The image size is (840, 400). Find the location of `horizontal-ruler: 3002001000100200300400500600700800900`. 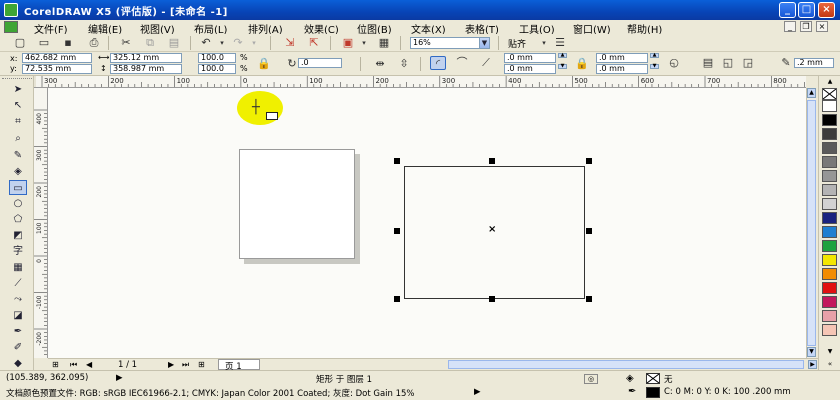

horizontal-ruler: 3002001000100200300400500600700800900 is located at coordinates (421, 82).